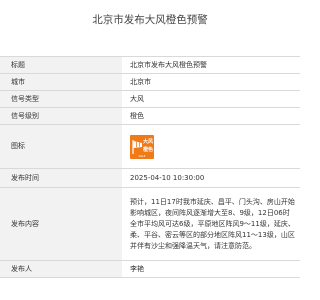  I want to click on signal-level-value: 橙色, so click(211, 116).